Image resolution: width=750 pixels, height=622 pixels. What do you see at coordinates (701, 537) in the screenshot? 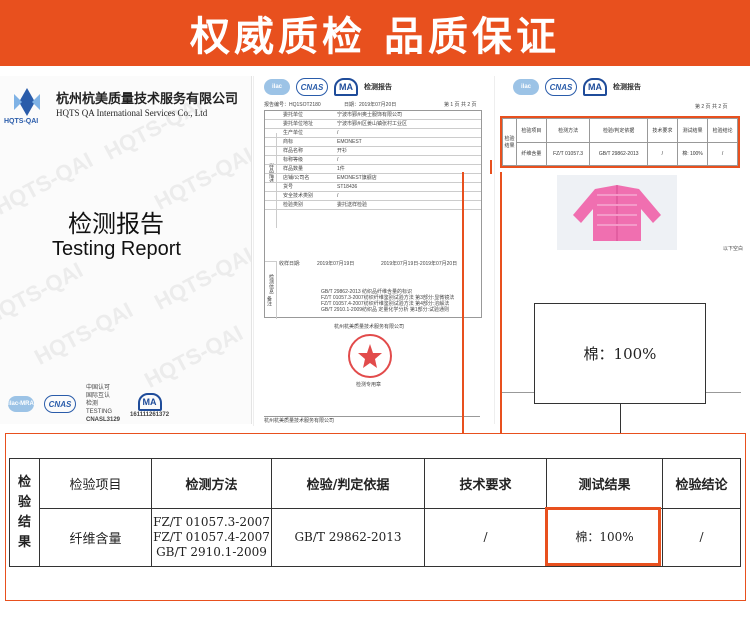
I see `cell-conclusion: /` at bounding box center [701, 537].